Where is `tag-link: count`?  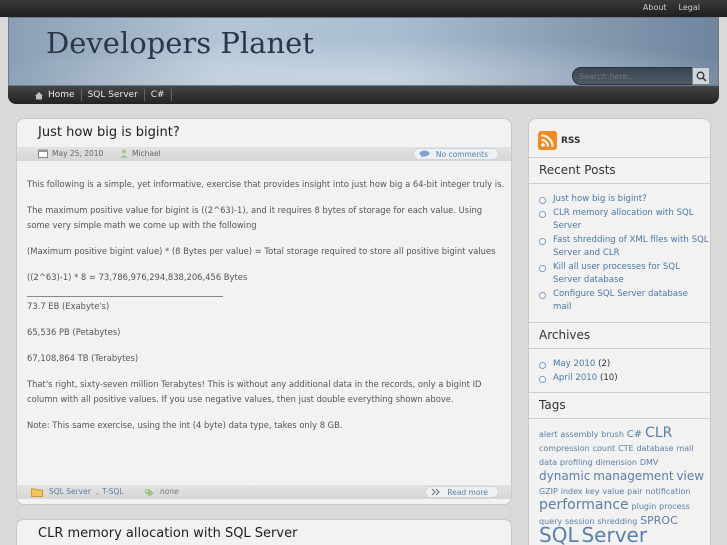 tag-link: count is located at coordinates (604, 448).